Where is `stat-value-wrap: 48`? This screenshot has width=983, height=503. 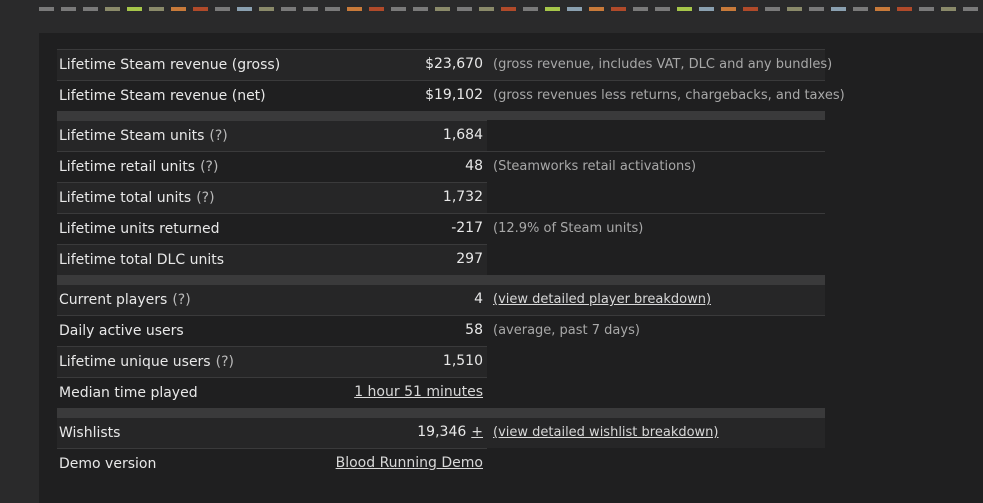
stat-value-wrap: 48 is located at coordinates (270, 166).